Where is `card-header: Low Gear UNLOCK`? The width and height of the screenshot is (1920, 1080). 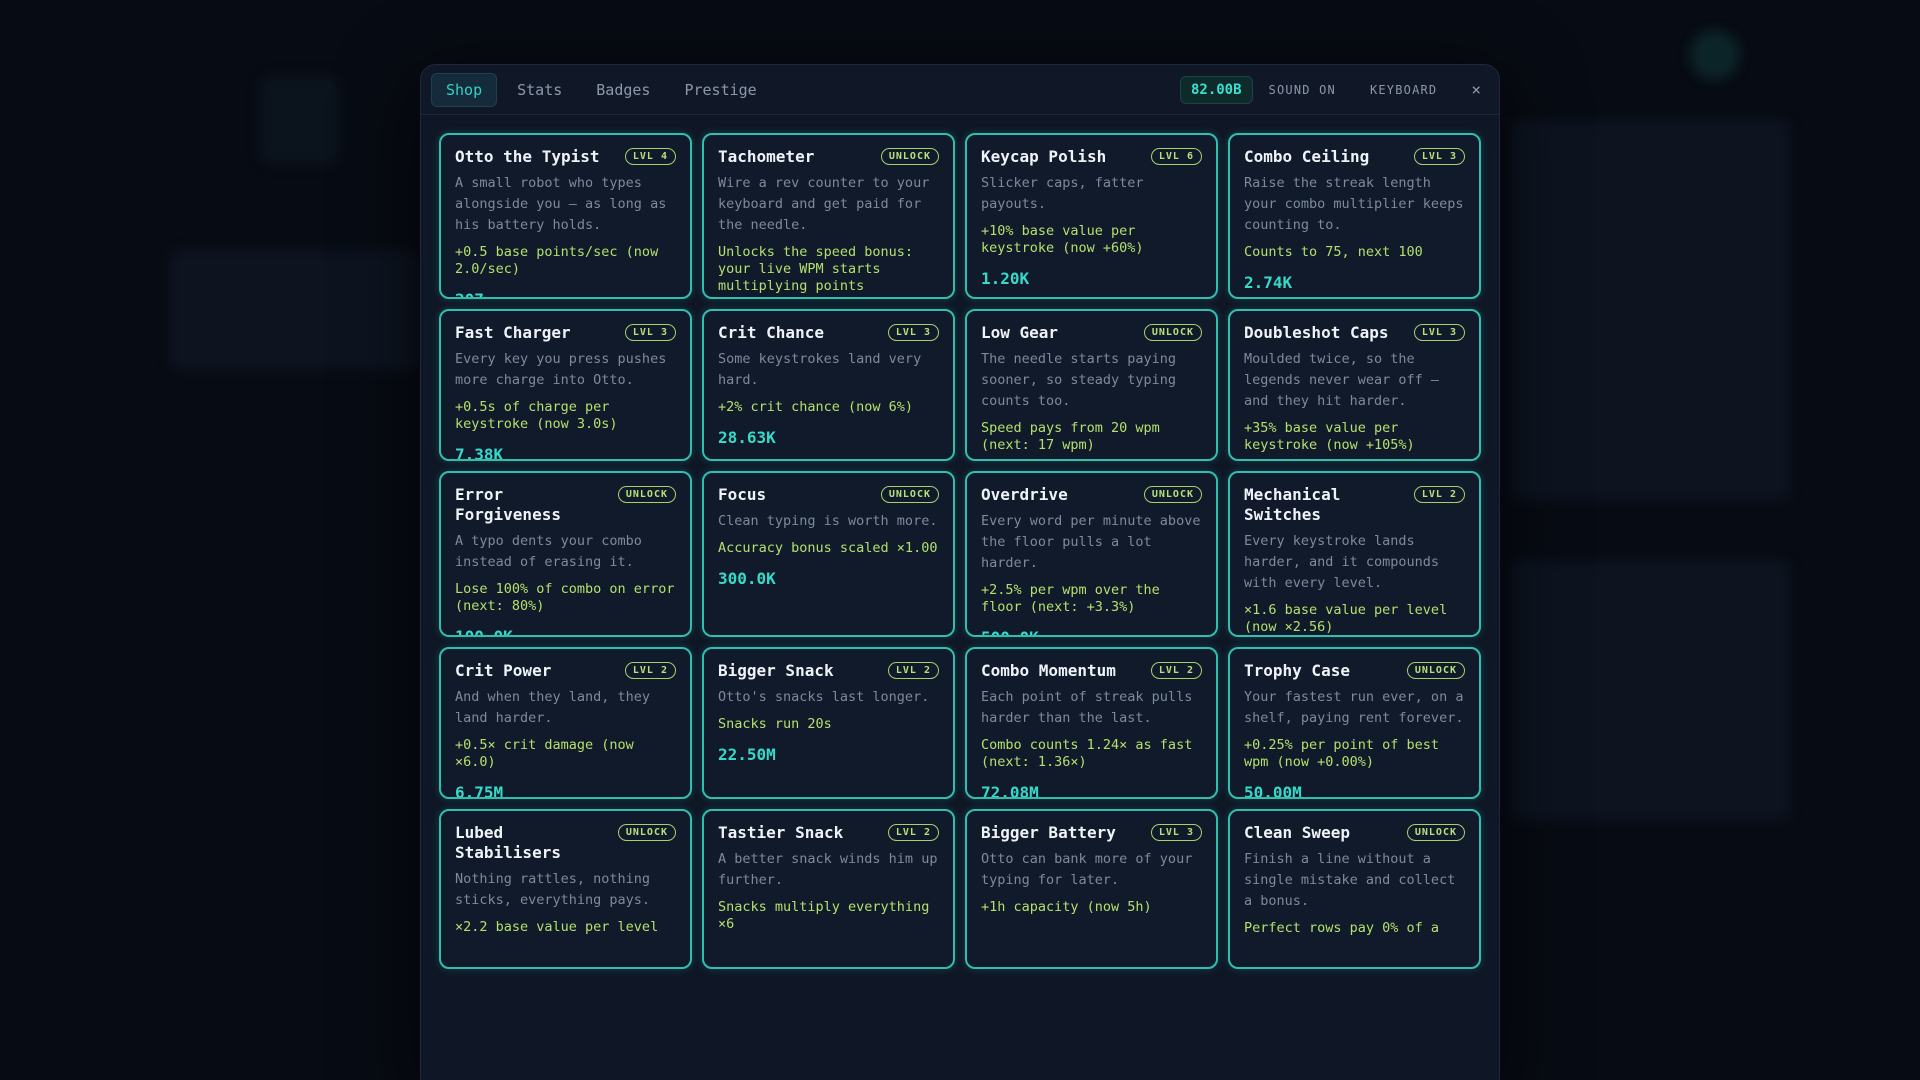
card-header: Low Gear UNLOCK is located at coordinates (1091, 333).